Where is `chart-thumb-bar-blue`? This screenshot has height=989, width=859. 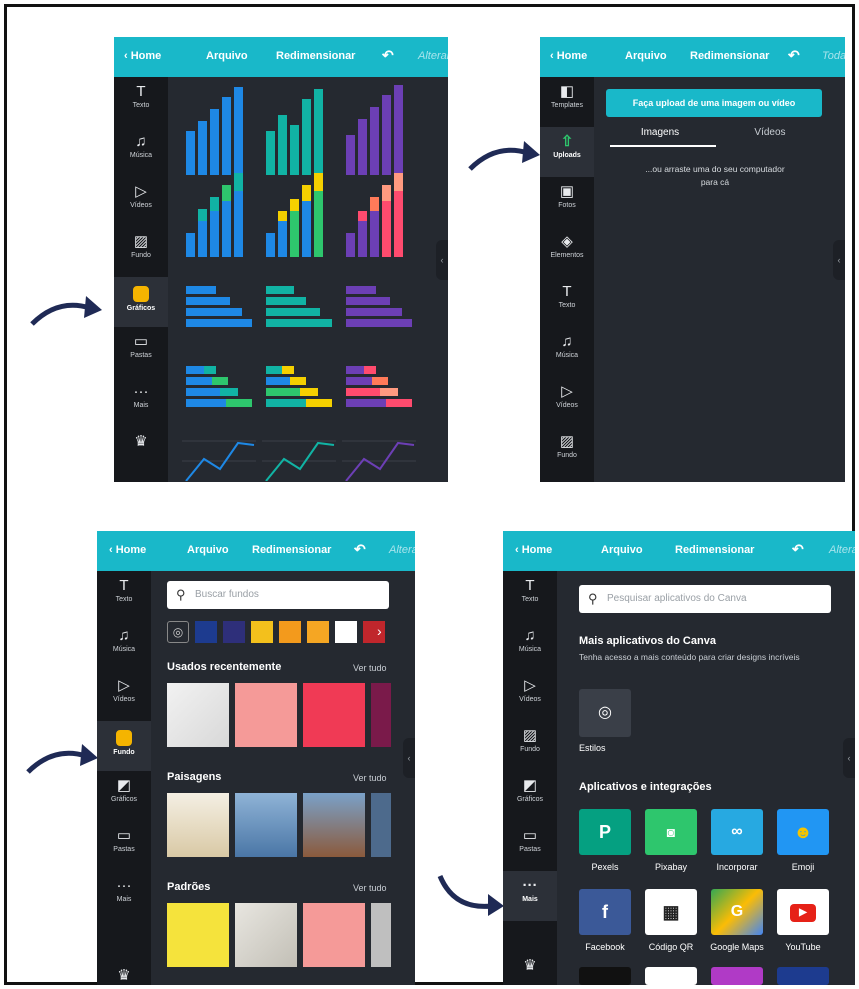
chart-thumb-bar-blue is located at coordinates (214, 131).